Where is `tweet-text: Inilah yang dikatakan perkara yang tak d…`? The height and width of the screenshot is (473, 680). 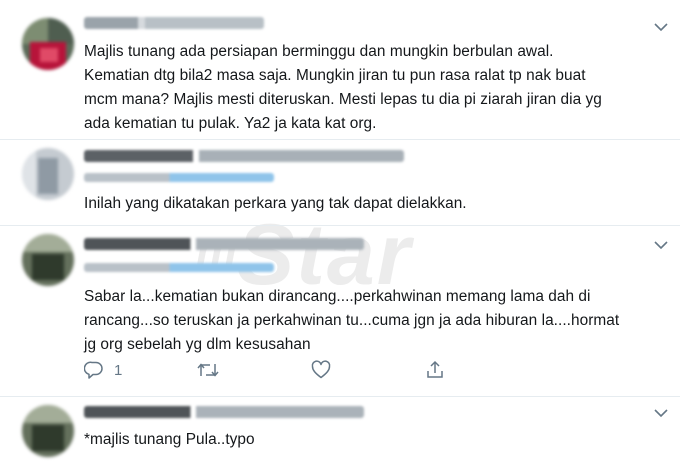 tweet-text: Inilah yang dikatakan perkara yang tak d… is located at coordinates (275, 203).